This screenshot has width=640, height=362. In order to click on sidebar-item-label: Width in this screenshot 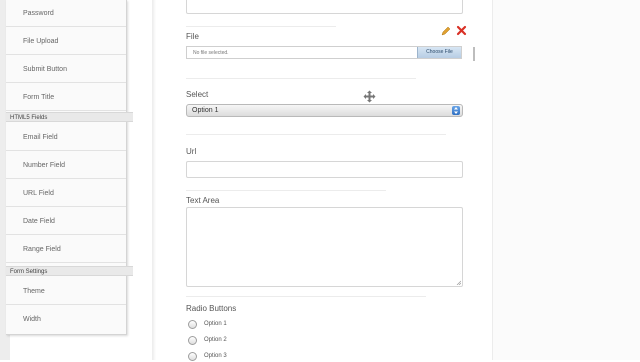, I will do `click(32, 319)`.